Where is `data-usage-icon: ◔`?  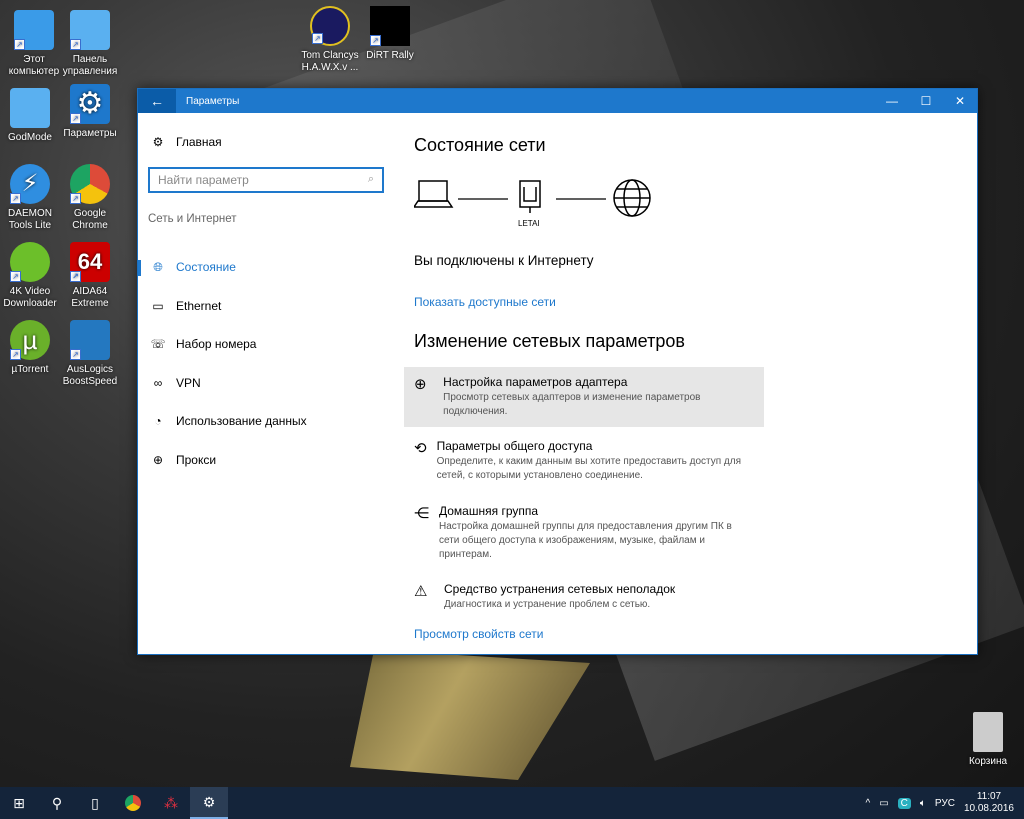
data-usage-icon: ◔ is located at coordinates (158, 421).